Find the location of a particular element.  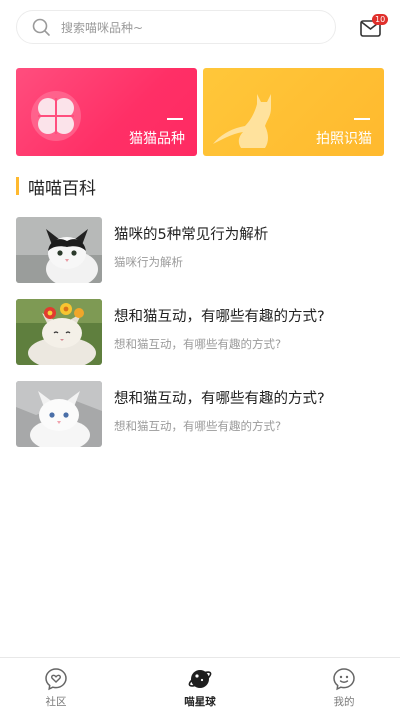

section-title: 喵喵百科 is located at coordinates (56, 187).